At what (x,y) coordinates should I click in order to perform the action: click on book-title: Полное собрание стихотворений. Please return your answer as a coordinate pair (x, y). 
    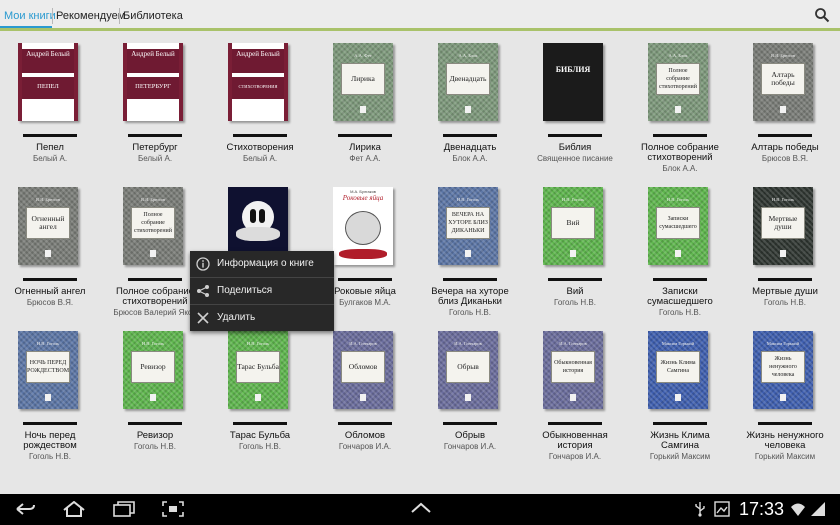
    Looking at the image, I should click on (680, 152).